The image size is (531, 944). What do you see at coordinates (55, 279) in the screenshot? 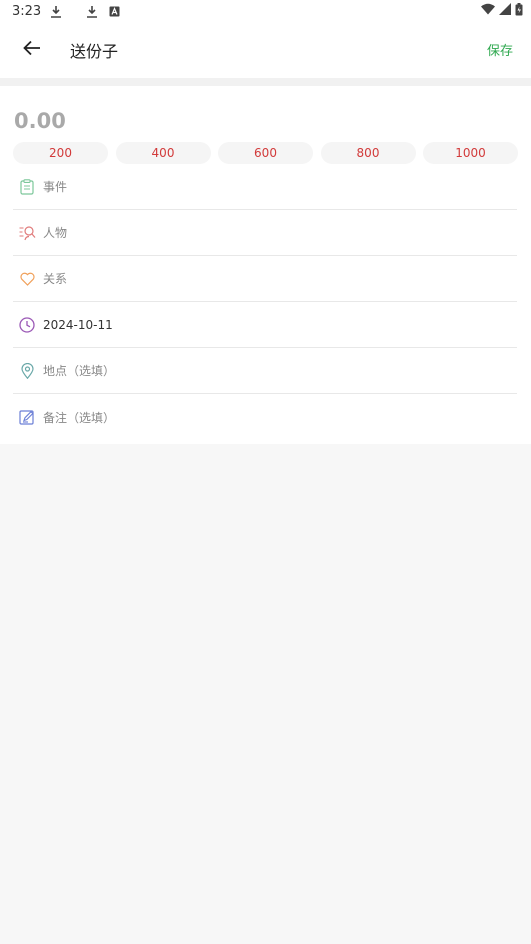
I see `relation-label: 关系` at bounding box center [55, 279].